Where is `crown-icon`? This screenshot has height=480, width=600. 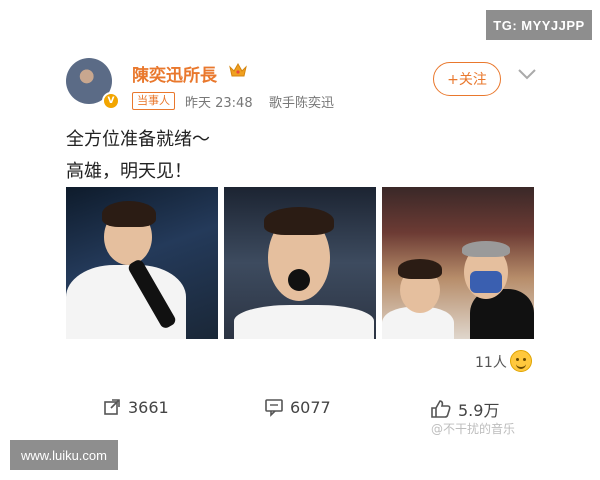
crown-icon is located at coordinates (238, 69).